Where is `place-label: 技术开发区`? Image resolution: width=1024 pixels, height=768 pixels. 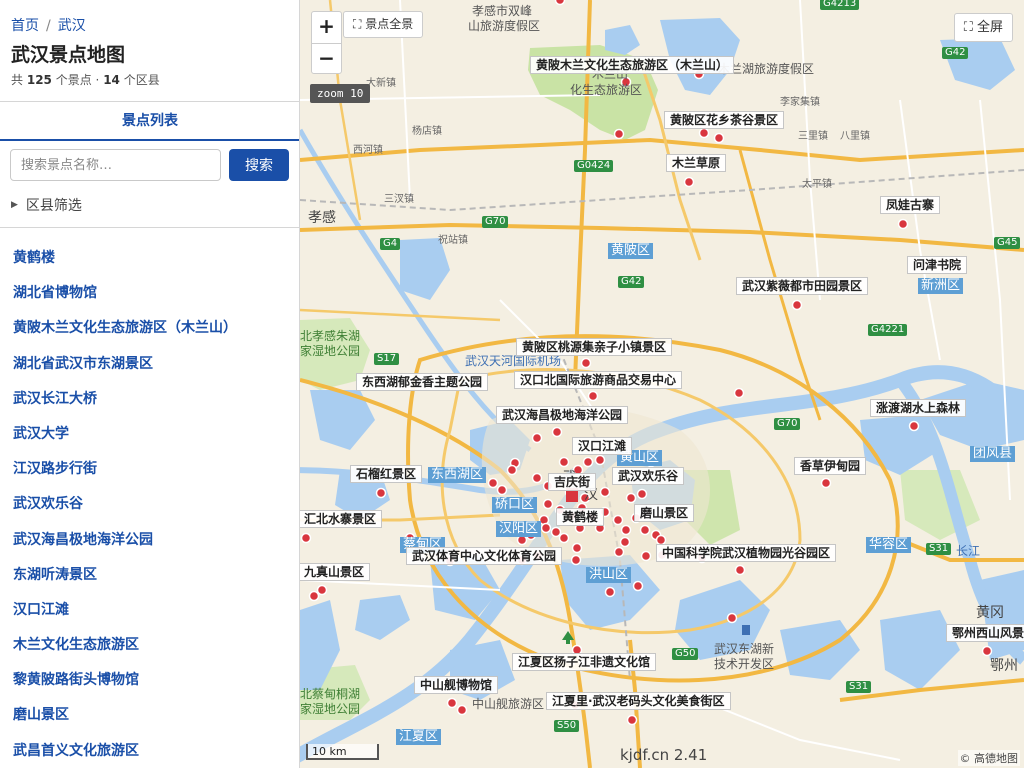 place-label: 技术开发区 is located at coordinates (744, 664).